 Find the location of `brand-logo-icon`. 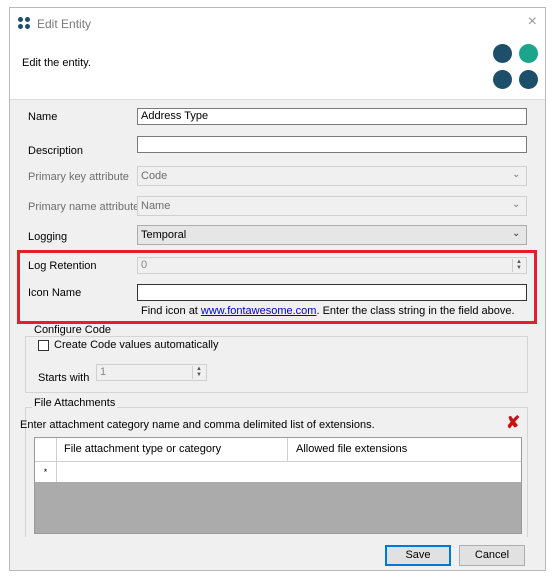

brand-logo-icon is located at coordinates (517, 68).